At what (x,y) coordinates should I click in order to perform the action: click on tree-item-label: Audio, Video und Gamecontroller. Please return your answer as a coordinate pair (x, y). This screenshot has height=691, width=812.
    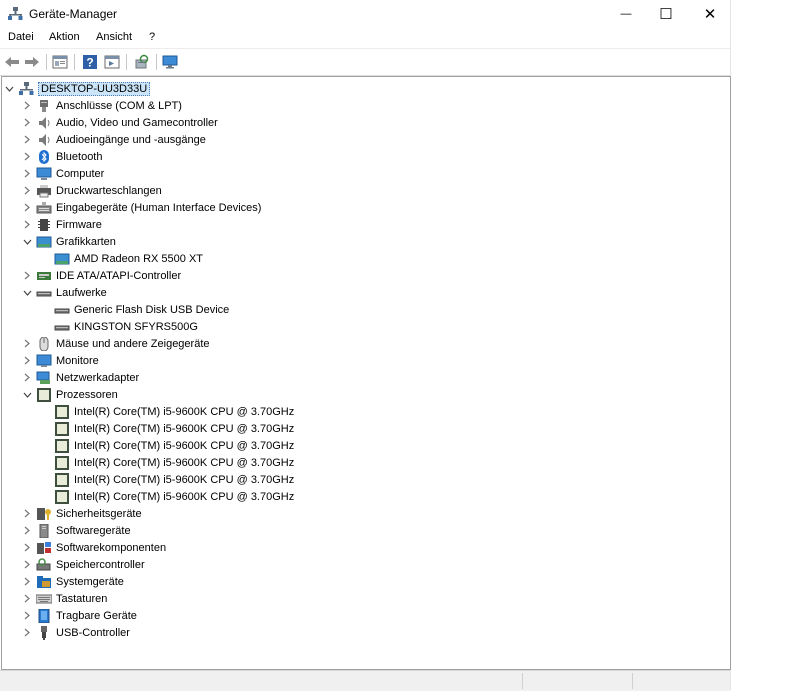
    Looking at the image, I should click on (137, 122).